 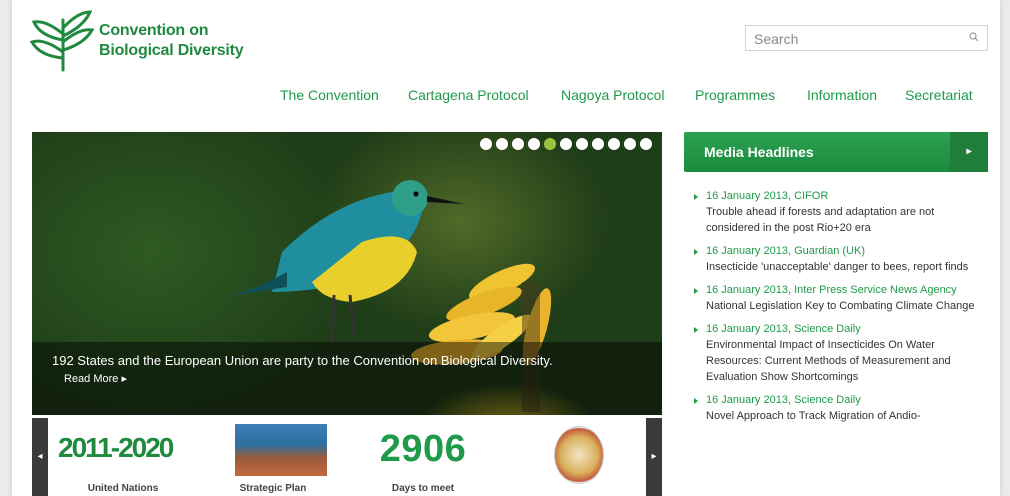 I want to click on bird, so click(x=343, y=261).